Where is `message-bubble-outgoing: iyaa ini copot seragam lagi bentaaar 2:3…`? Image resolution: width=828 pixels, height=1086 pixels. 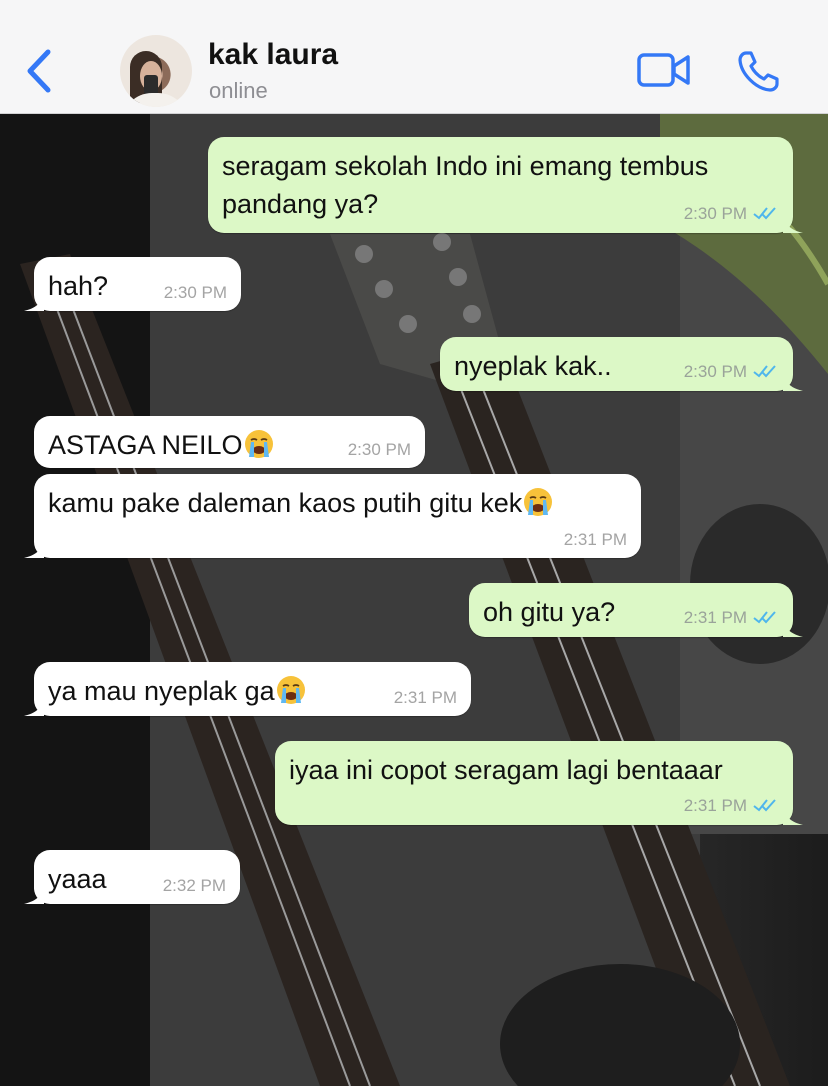 message-bubble-outgoing: iyaa ini copot seragam lagi bentaaar 2:3… is located at coordinates (539, 783).